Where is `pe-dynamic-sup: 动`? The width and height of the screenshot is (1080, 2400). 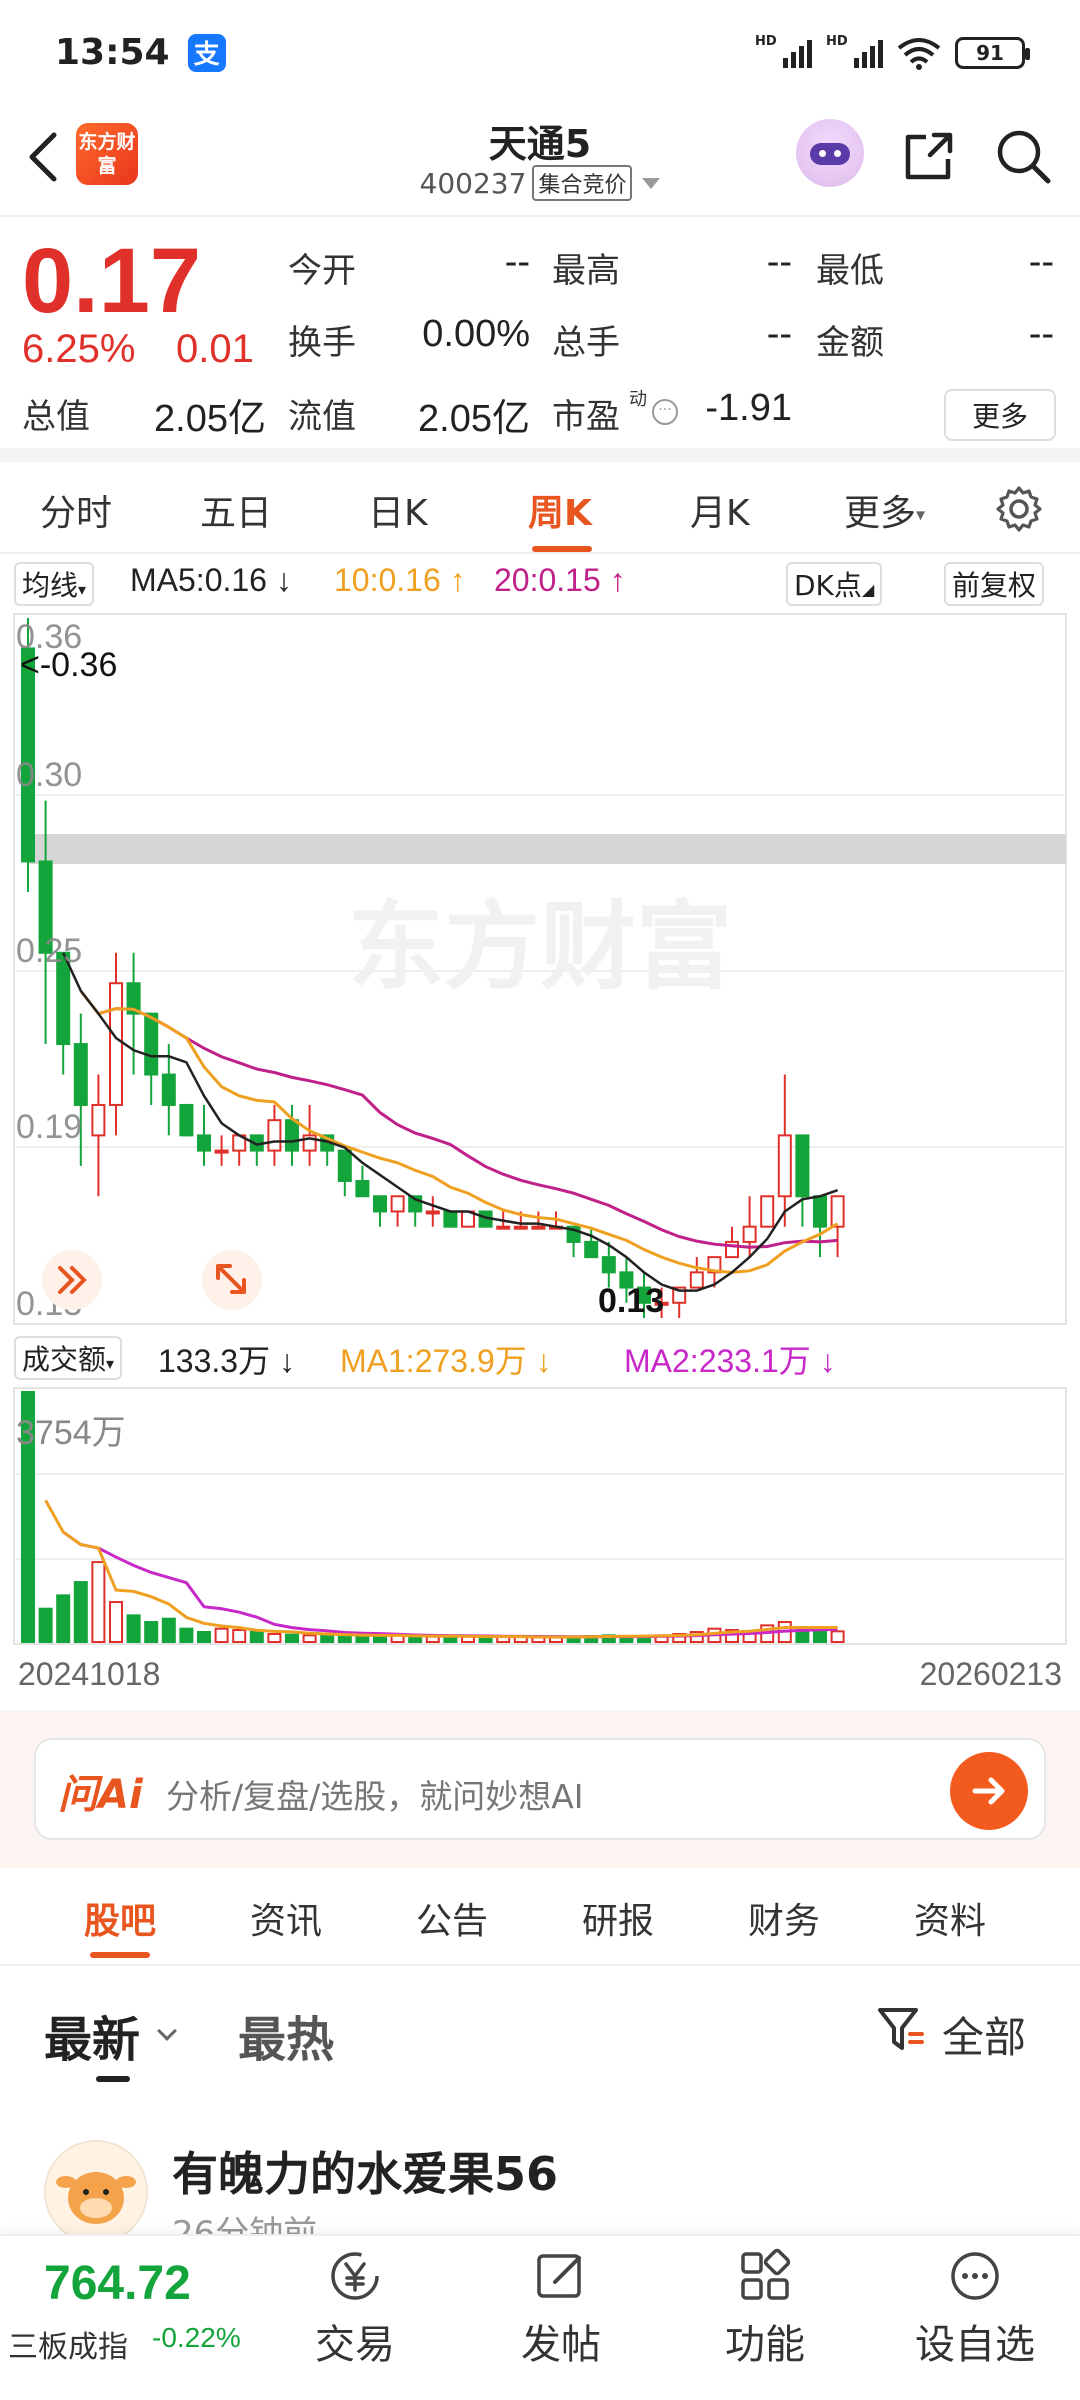
pe-dynamic-sup: 动 is located at coordinates (638, 399).